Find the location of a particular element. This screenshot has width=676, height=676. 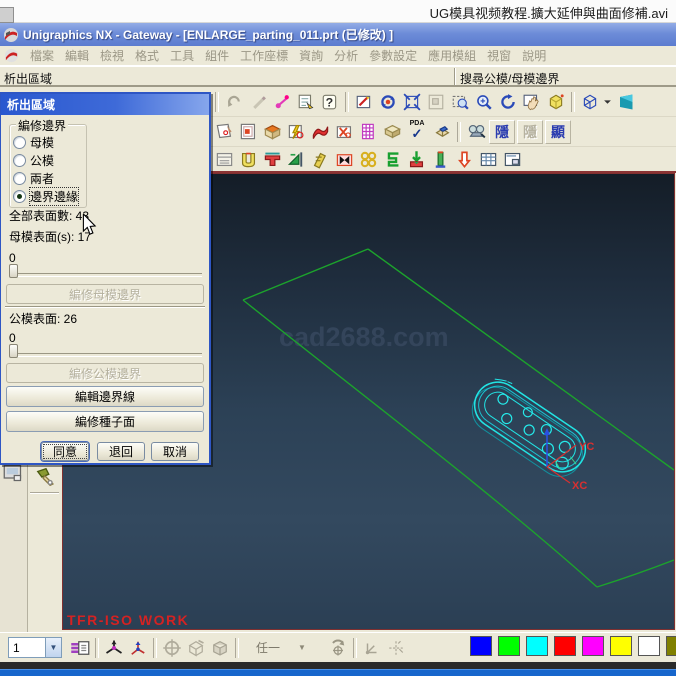

wcs-origin-icon is located at coordinates (138, 648).